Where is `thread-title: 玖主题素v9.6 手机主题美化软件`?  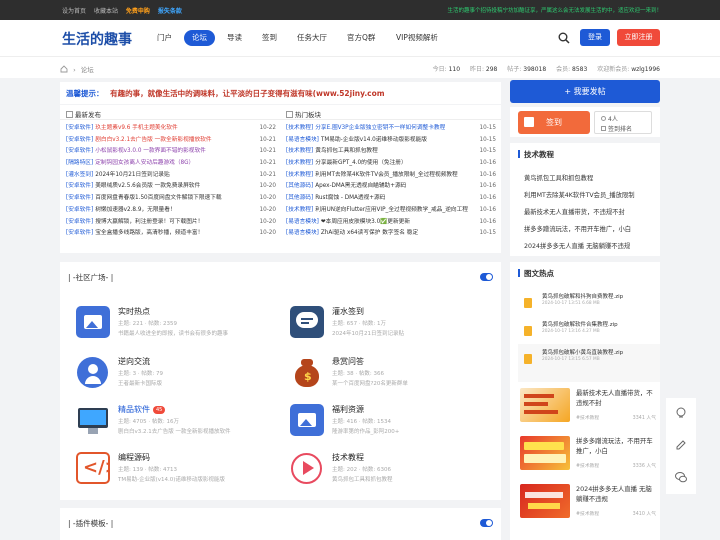
thread-title: 玖主题素v9.6 手机主题美化软件 is located at coordinates (136, 129).